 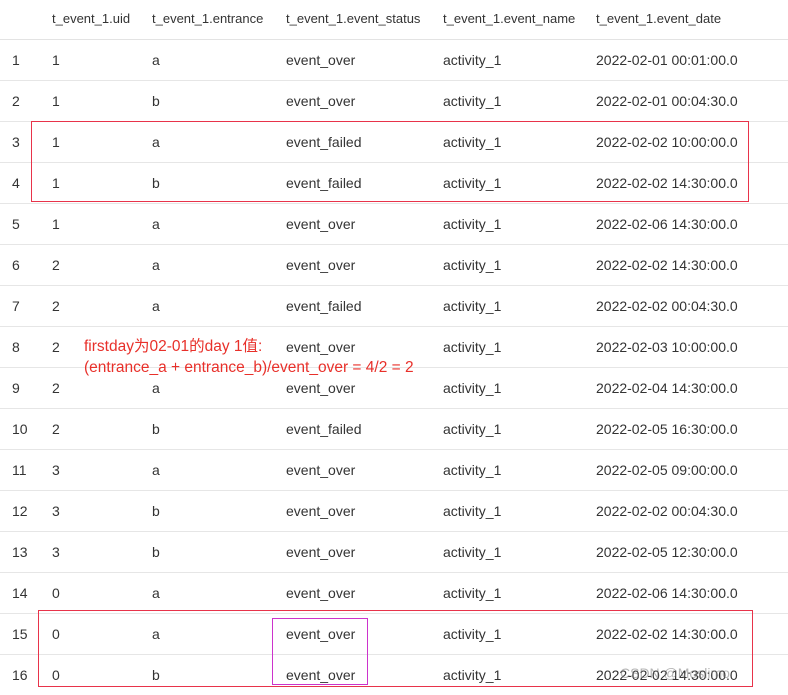 I want to click on cell-event-date: 2022-02-01 00:01:00.0, so click(x=667, y=60).